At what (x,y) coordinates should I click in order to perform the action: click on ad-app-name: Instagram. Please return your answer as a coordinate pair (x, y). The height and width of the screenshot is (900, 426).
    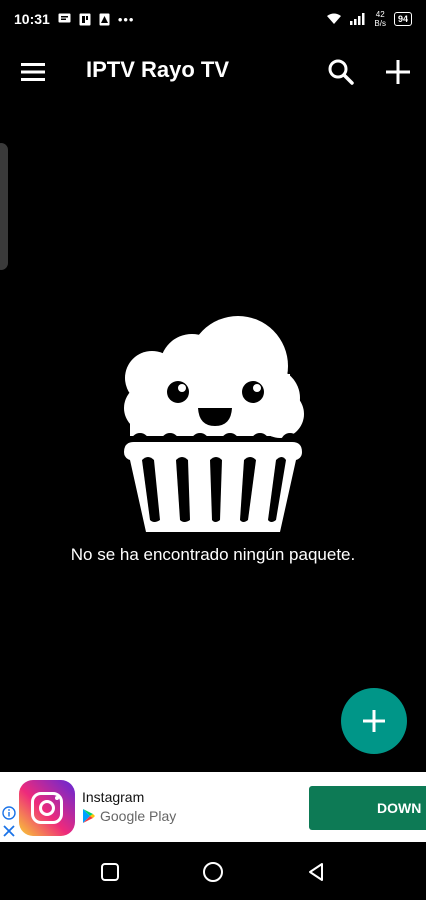
    Looking at the image, I should click on (113, 797).